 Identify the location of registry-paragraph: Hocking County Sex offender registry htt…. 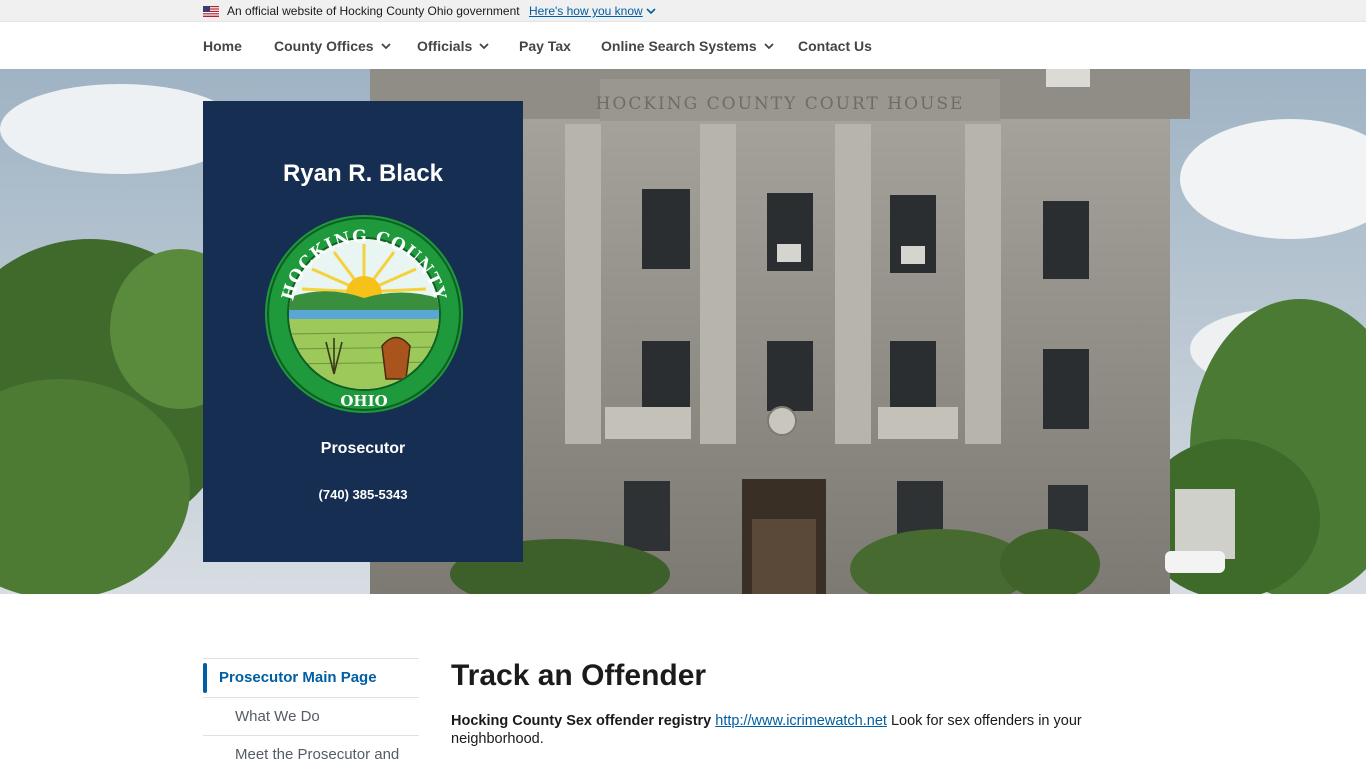
(796, 730).